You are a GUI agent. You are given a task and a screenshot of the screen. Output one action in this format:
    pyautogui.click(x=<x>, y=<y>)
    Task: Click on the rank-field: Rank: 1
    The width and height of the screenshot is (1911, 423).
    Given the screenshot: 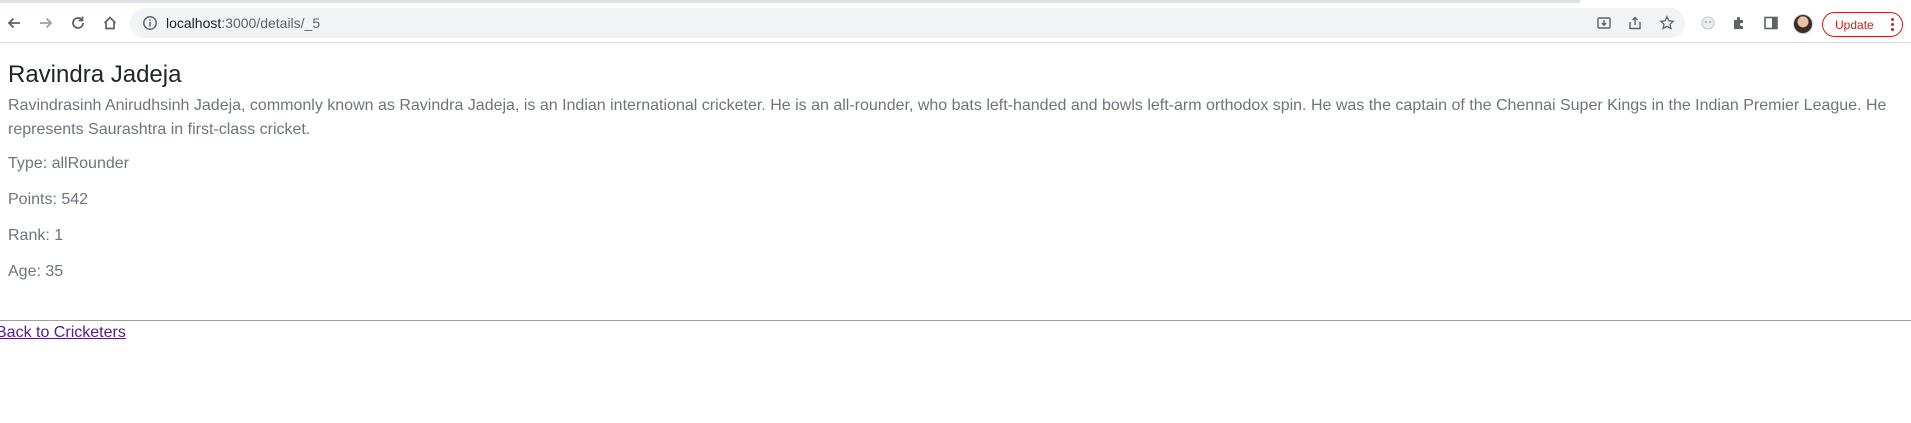 What is the action you would take?
    pyautogui.click(x=36, y=235)
    